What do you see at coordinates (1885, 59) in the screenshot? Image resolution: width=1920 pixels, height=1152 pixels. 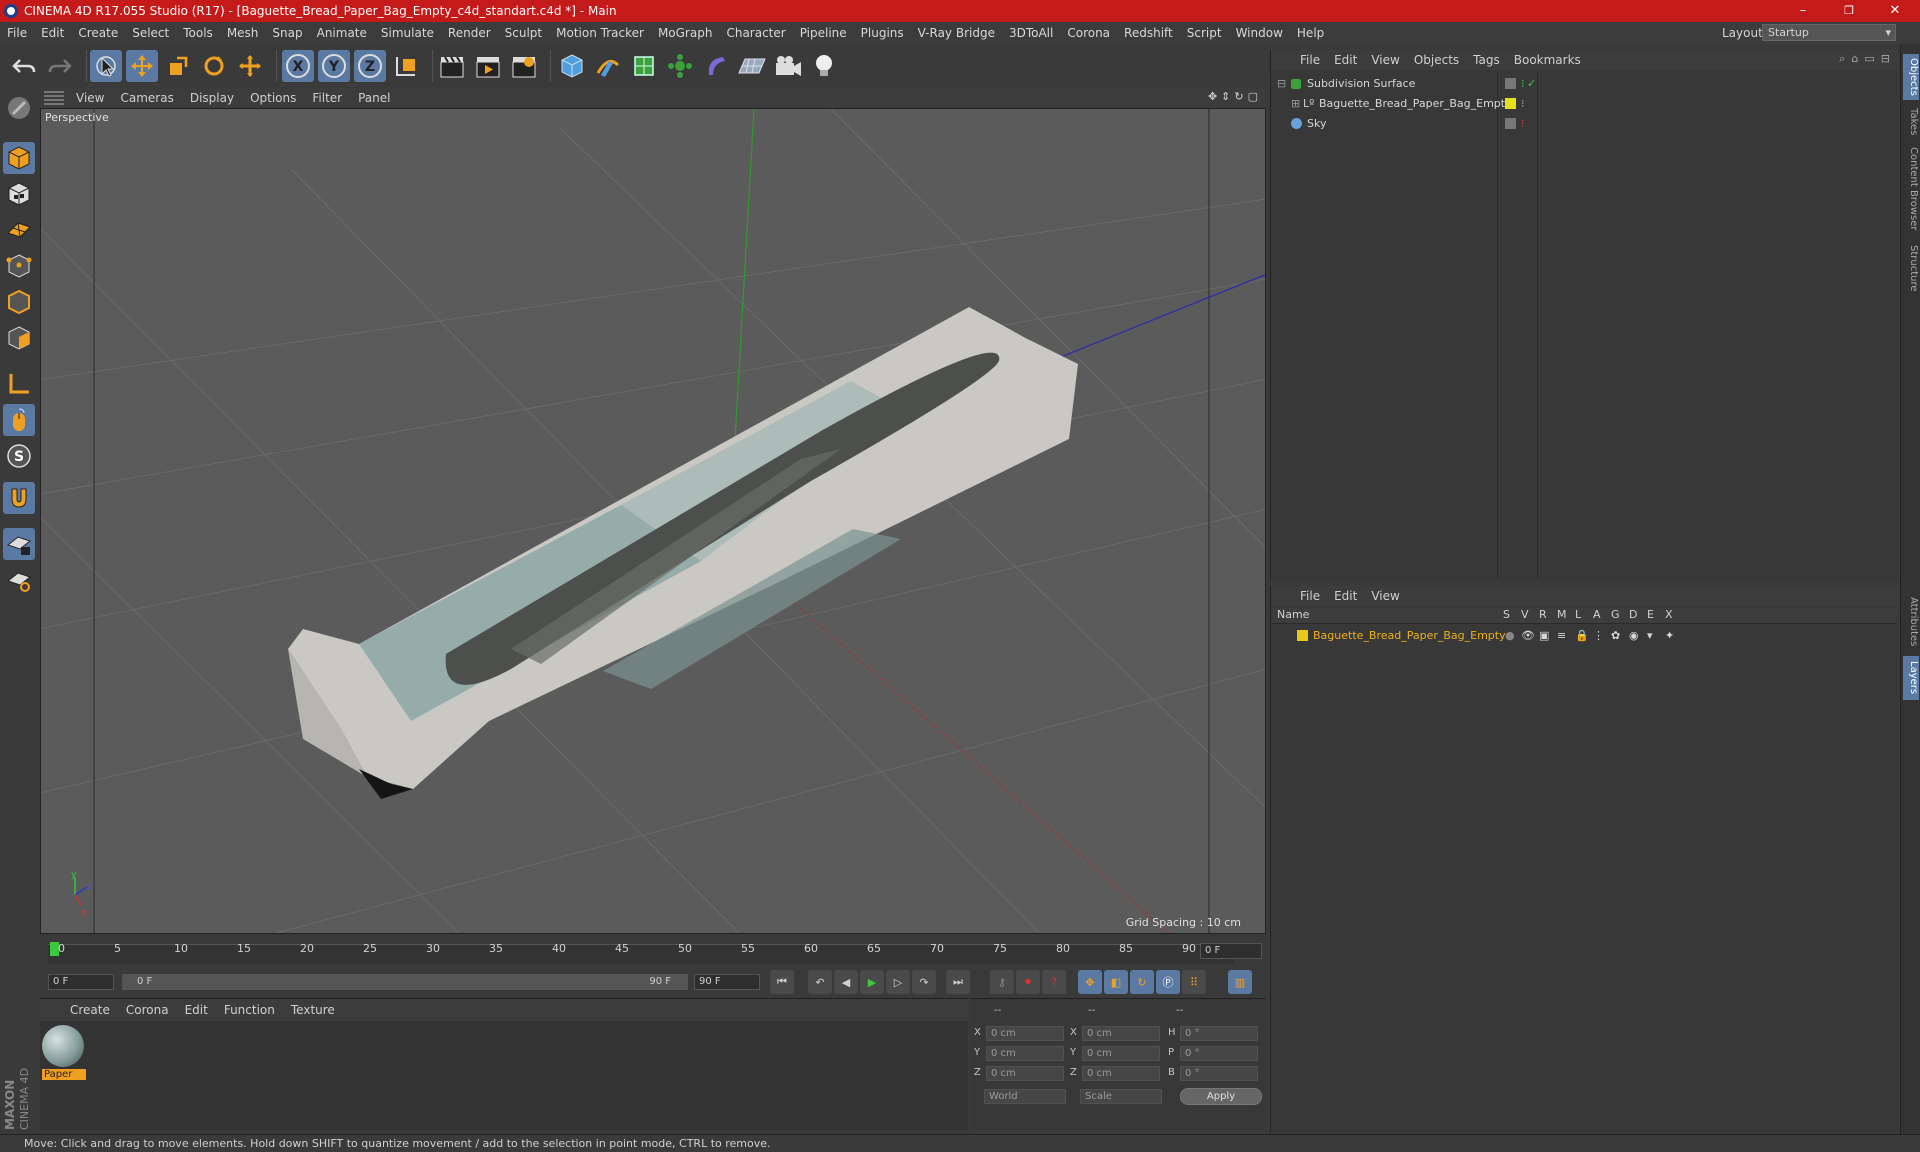 I see `expand-icon: ⊟` at bounding box center [1885, 59].